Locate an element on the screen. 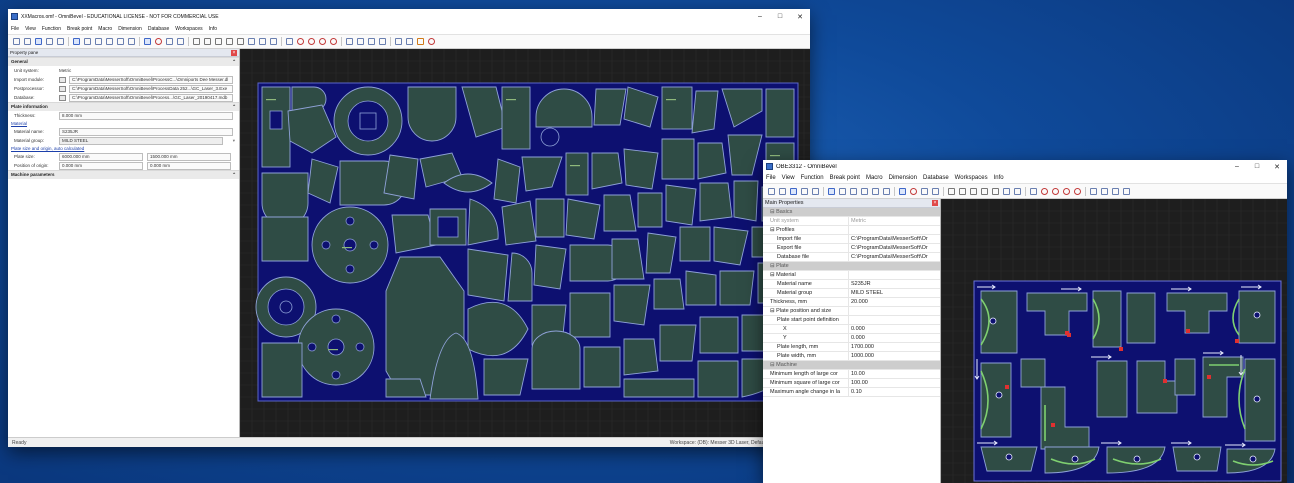 Image resolution: width=1294 pixels, height=483 pixels. prop-label-machine: ⊟ Machine is located at coordinates (806, 365).